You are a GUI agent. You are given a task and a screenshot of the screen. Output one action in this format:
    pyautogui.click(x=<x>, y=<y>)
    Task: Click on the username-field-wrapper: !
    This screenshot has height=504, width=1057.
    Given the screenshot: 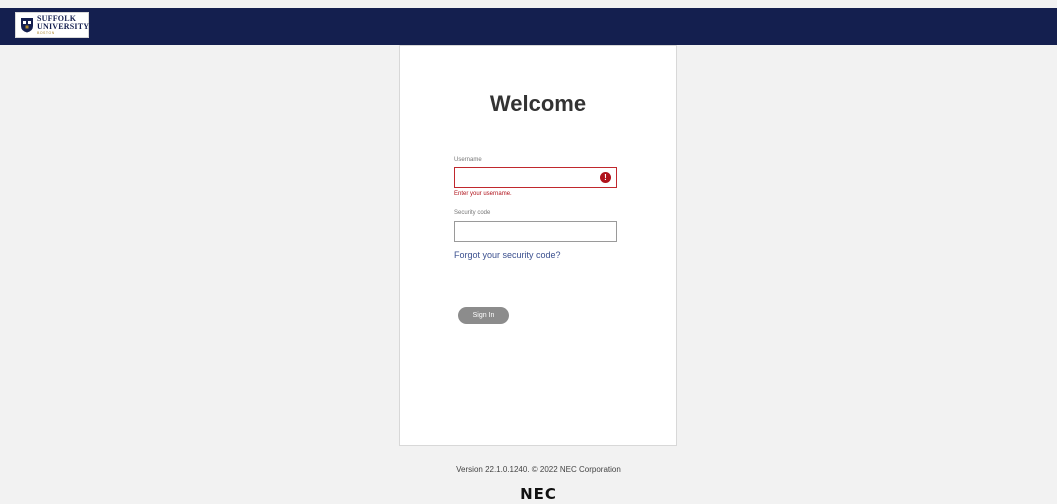 What is the action you would take?
    pyautogui.click(x=535, y=177)
    